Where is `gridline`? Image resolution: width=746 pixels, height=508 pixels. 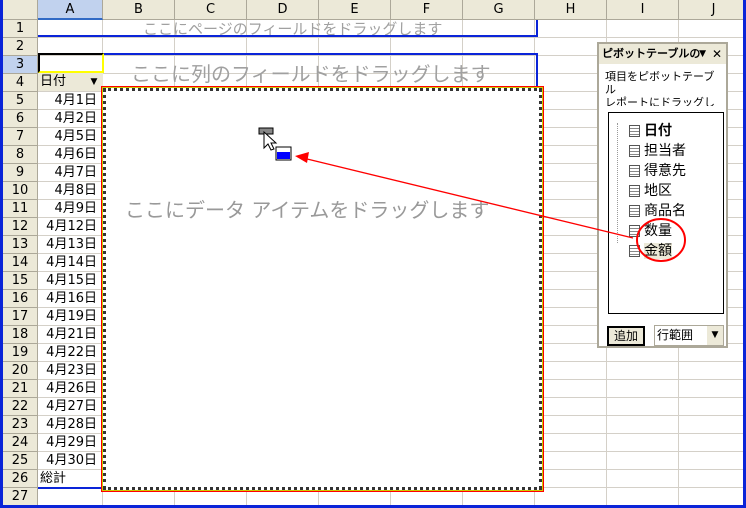 gridline is located at coordinates (390, 505).